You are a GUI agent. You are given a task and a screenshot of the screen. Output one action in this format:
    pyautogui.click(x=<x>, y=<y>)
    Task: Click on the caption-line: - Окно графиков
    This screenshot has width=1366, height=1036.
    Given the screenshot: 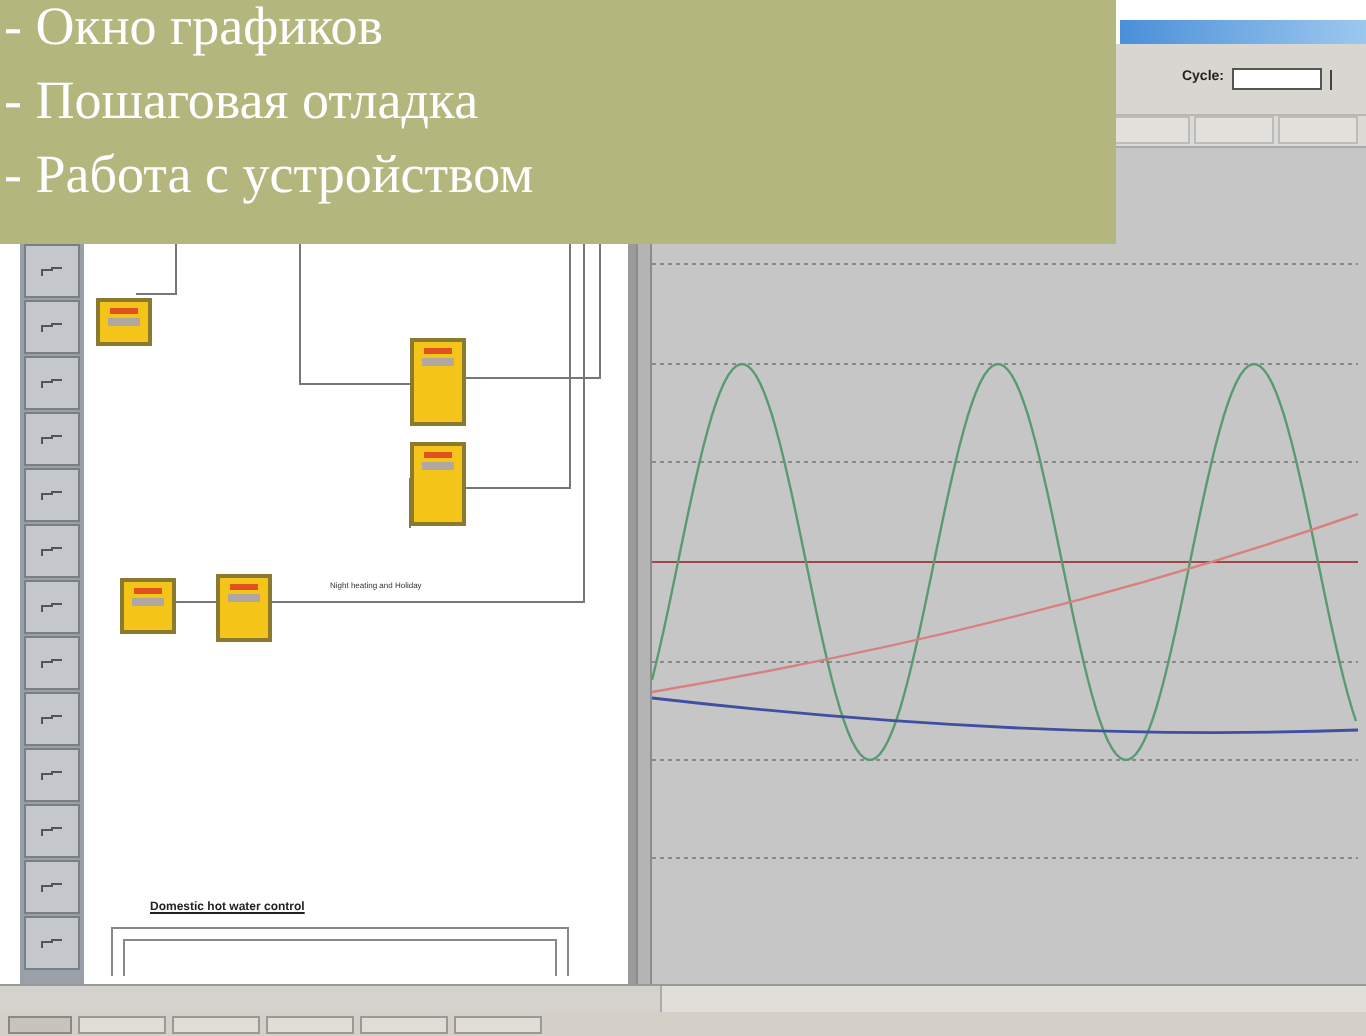 What is the action you would take?
    pyautogui.click(x=194, y=30)
    